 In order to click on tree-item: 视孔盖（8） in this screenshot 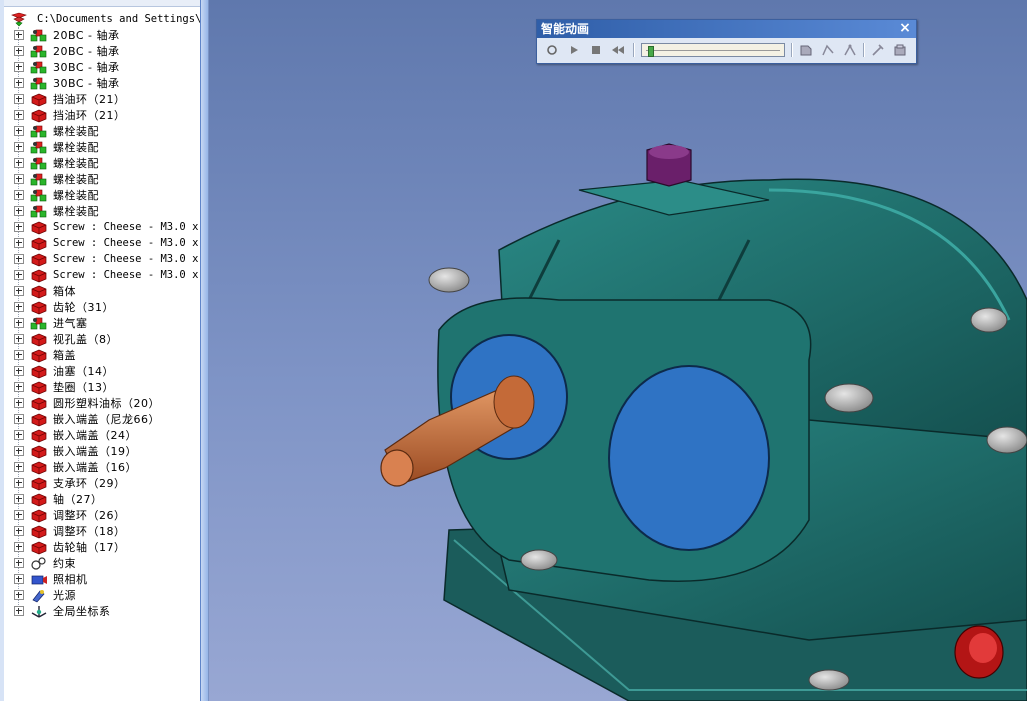, I will do `click(66, 339)`.